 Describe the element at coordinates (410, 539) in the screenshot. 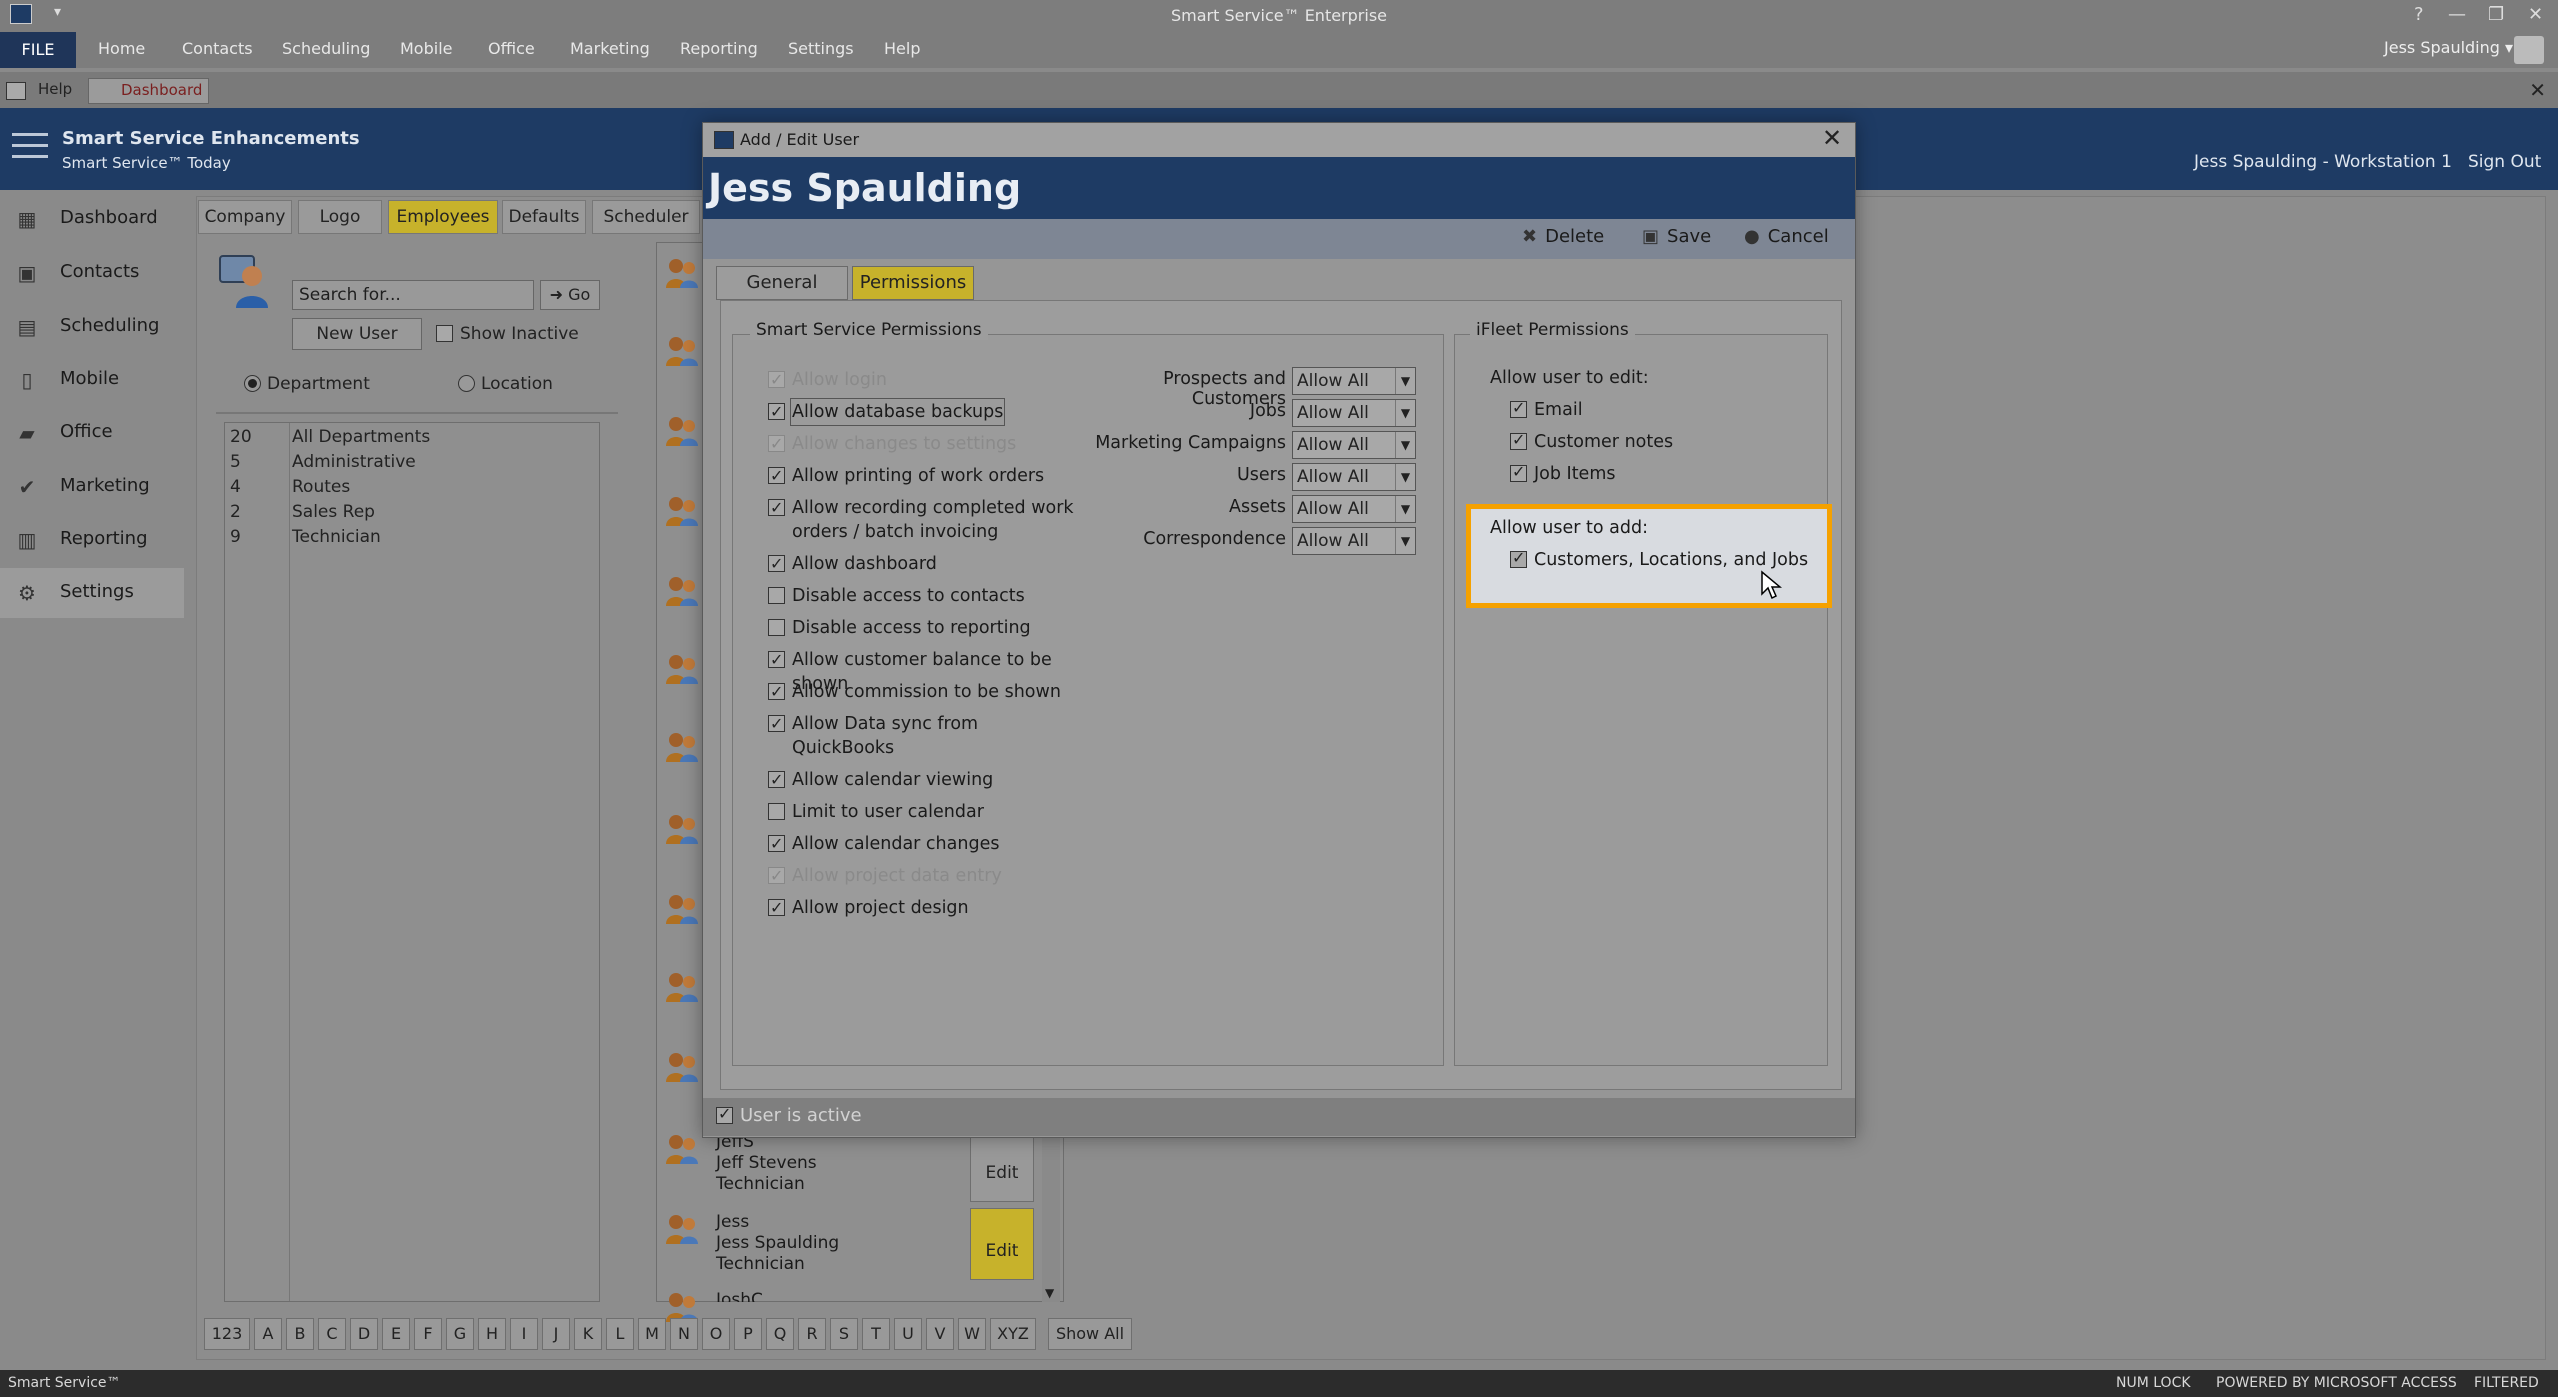

I see `list-item: 9 Technician` at that location.